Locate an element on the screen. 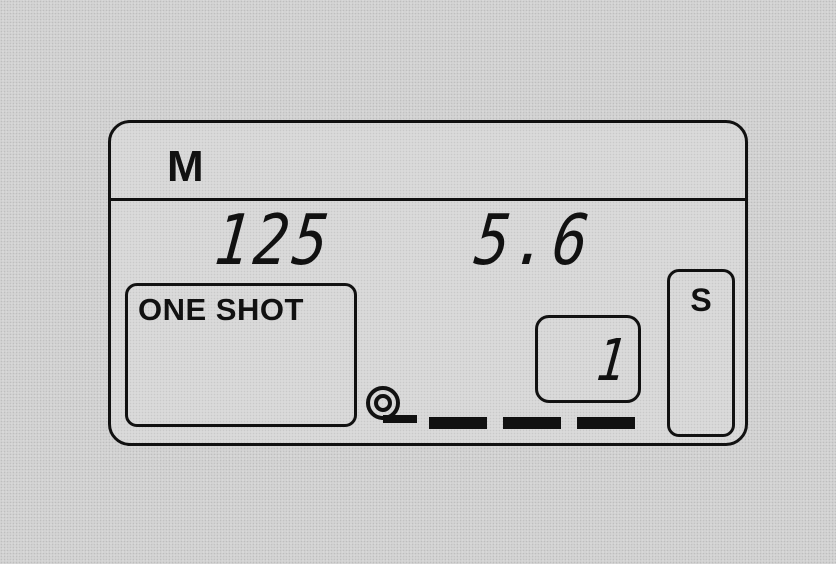  aperture-readout: 5.6 is located at coordinates (534, 240).